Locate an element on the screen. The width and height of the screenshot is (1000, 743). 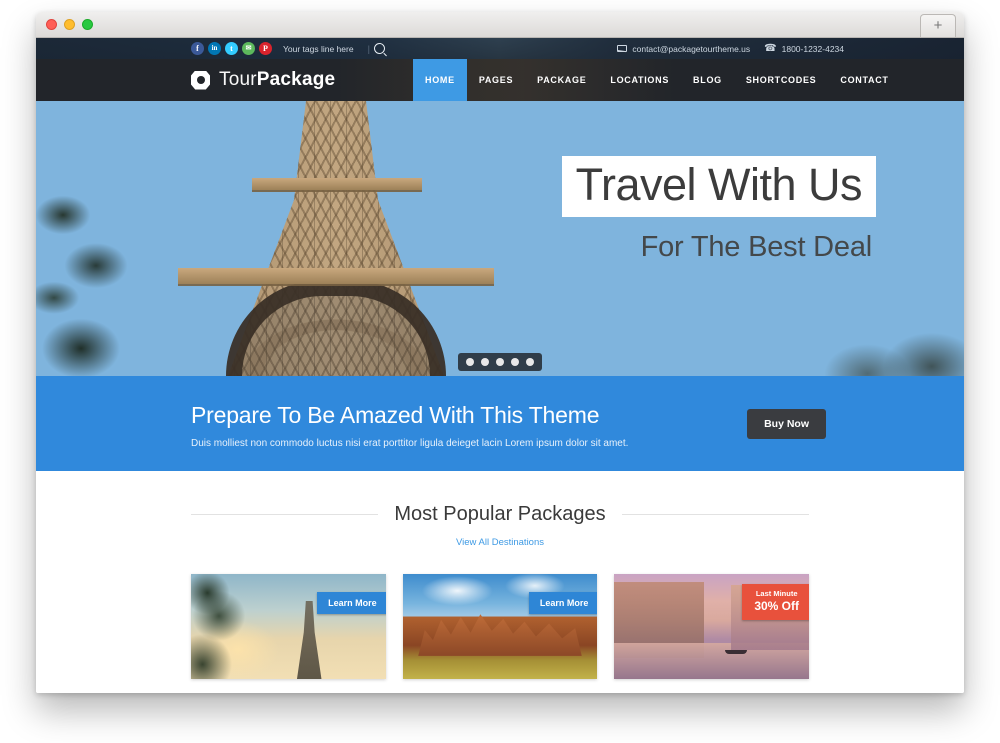
section-header: Most Popular Packages is located at coordinates (500, 514).